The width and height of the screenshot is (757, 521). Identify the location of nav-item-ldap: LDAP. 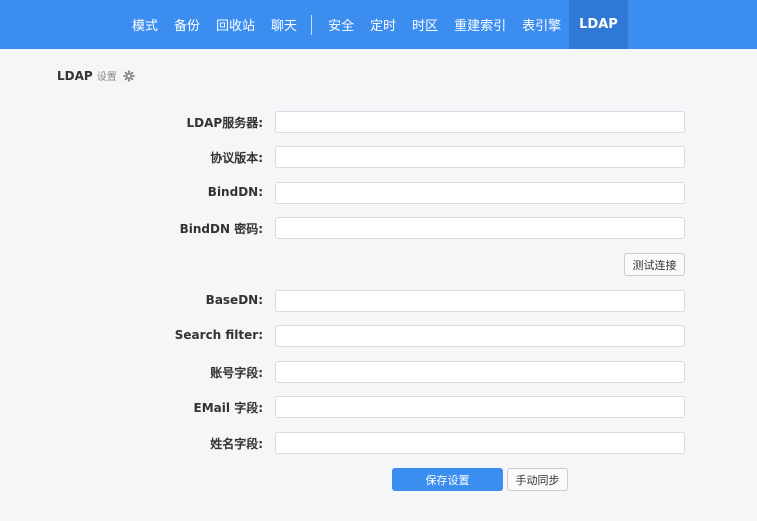
(598, 24).